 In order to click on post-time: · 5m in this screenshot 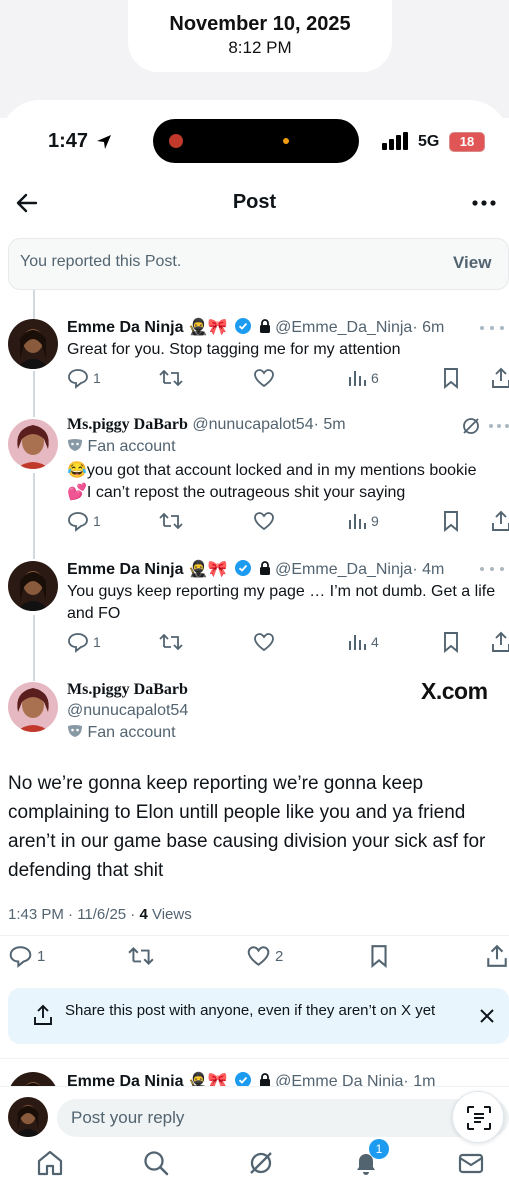, I will do `click(329, 424)`.